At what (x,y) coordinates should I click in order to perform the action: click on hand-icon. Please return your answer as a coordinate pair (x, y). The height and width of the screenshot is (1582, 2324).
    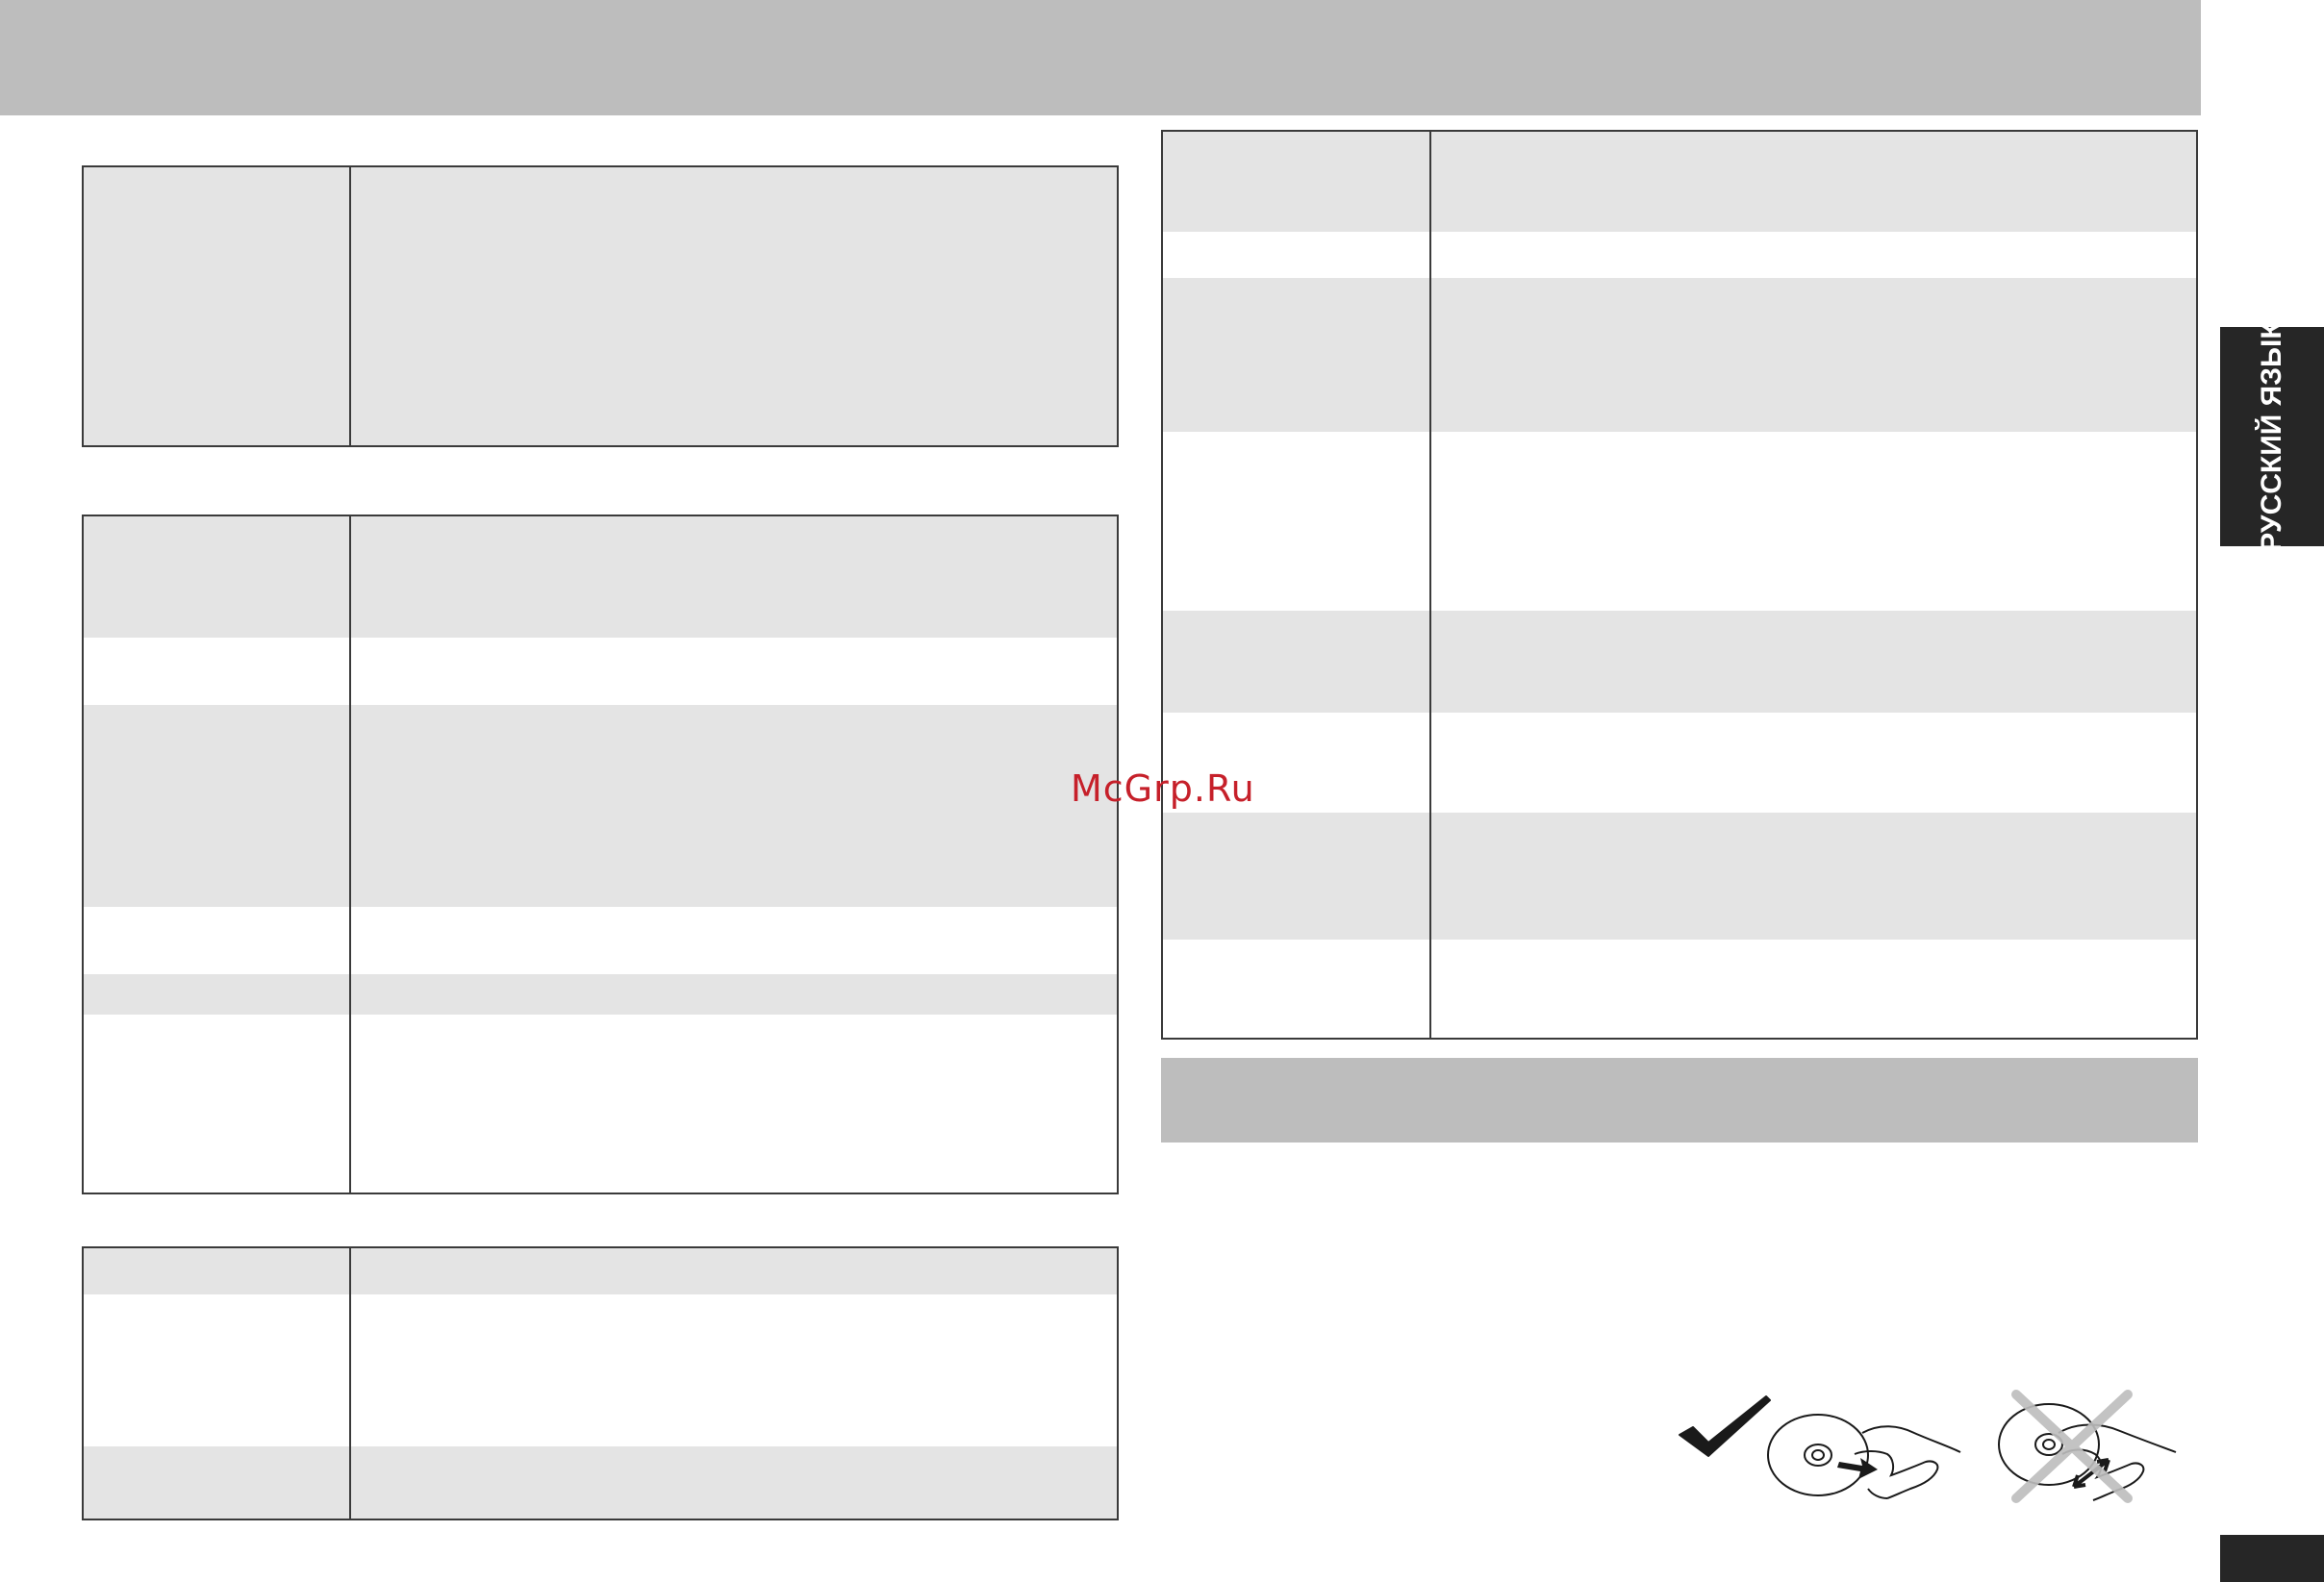
    Looking at the image, I should click on (1907, 1462).